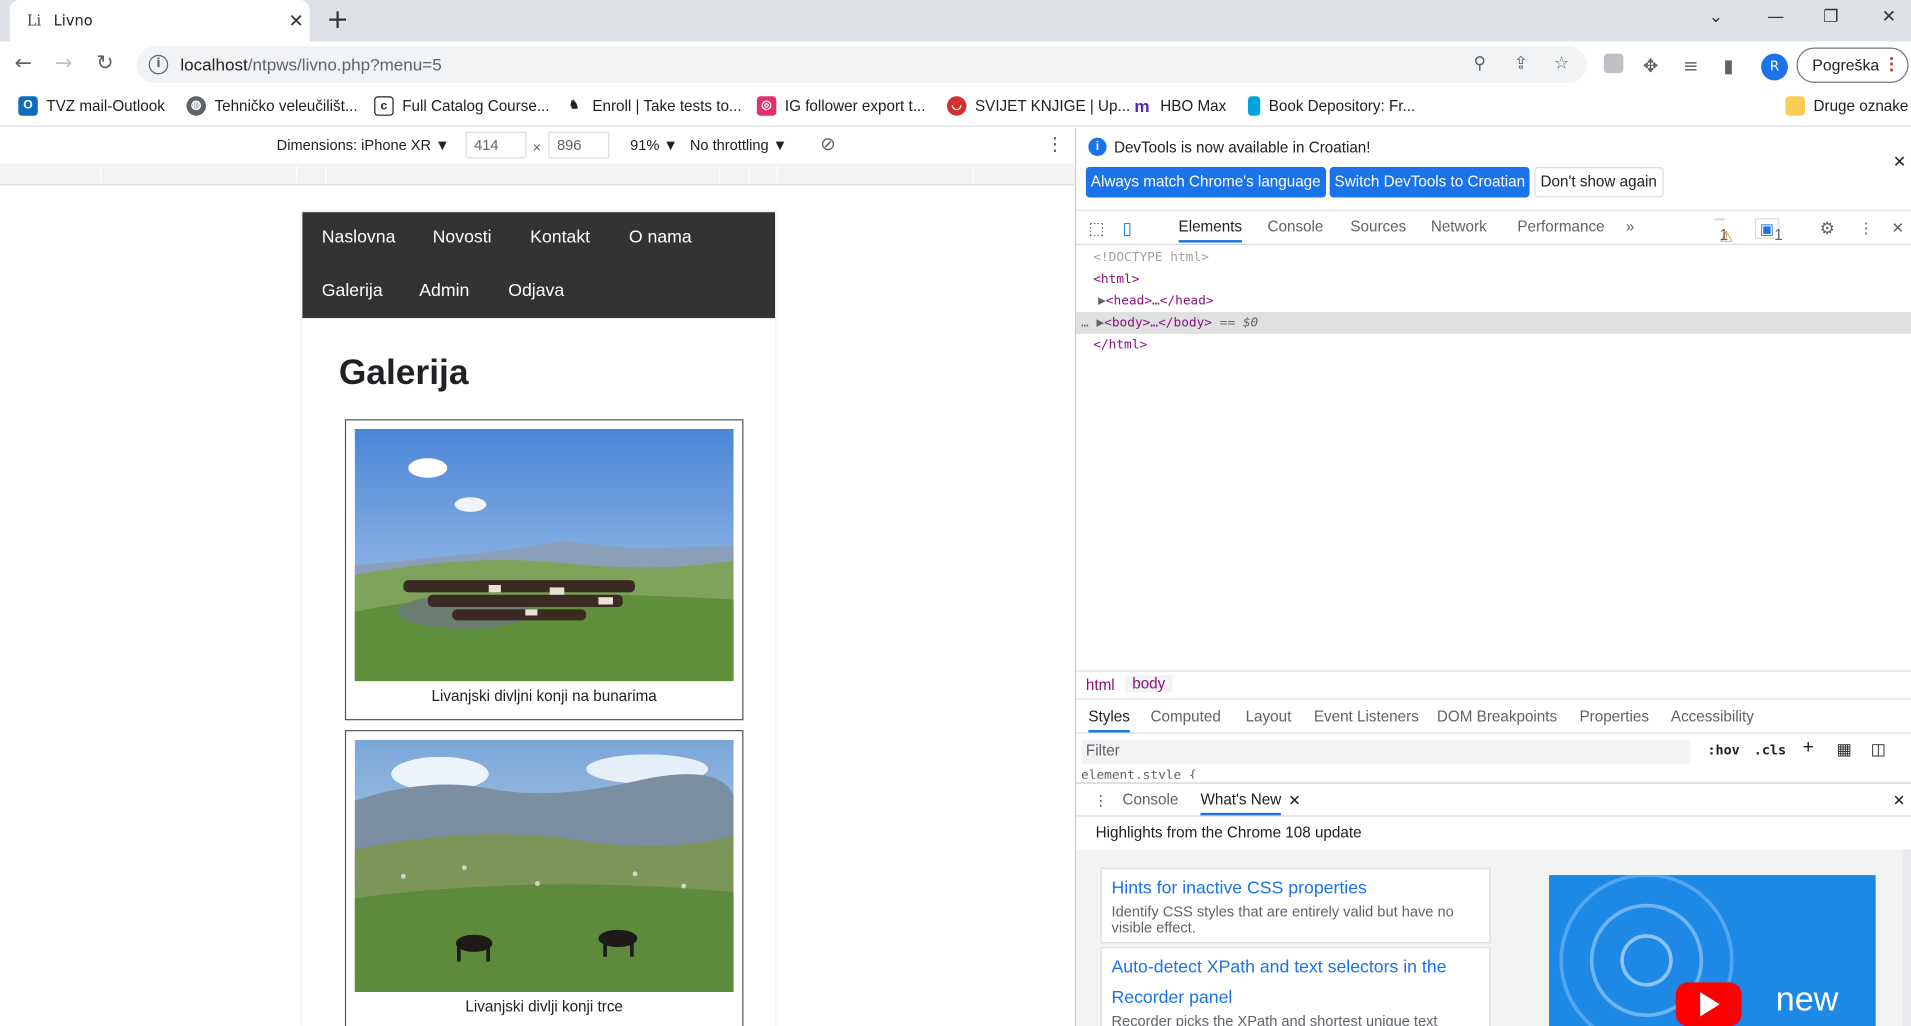 The width and height of the screenshot is (1911, 1026). What do you see at coordinates (1150, 799) in the screenshot?
I see `drawer-tab-console: Console` at bounding box center [1150, 799].